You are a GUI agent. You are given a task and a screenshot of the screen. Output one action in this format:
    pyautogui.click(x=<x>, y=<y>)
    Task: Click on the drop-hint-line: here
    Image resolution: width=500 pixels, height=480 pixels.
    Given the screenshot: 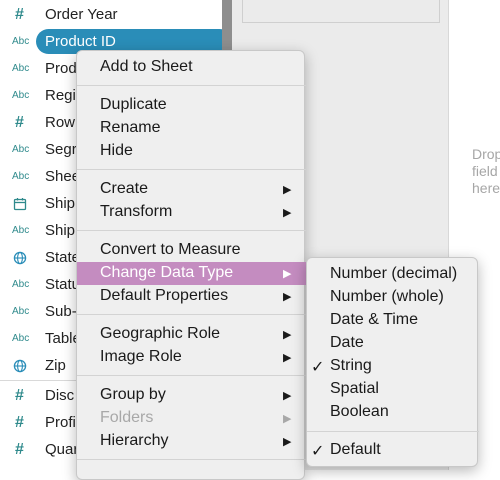 What is the action you would take?
    pyautogui.click(x=486, y=188)
    